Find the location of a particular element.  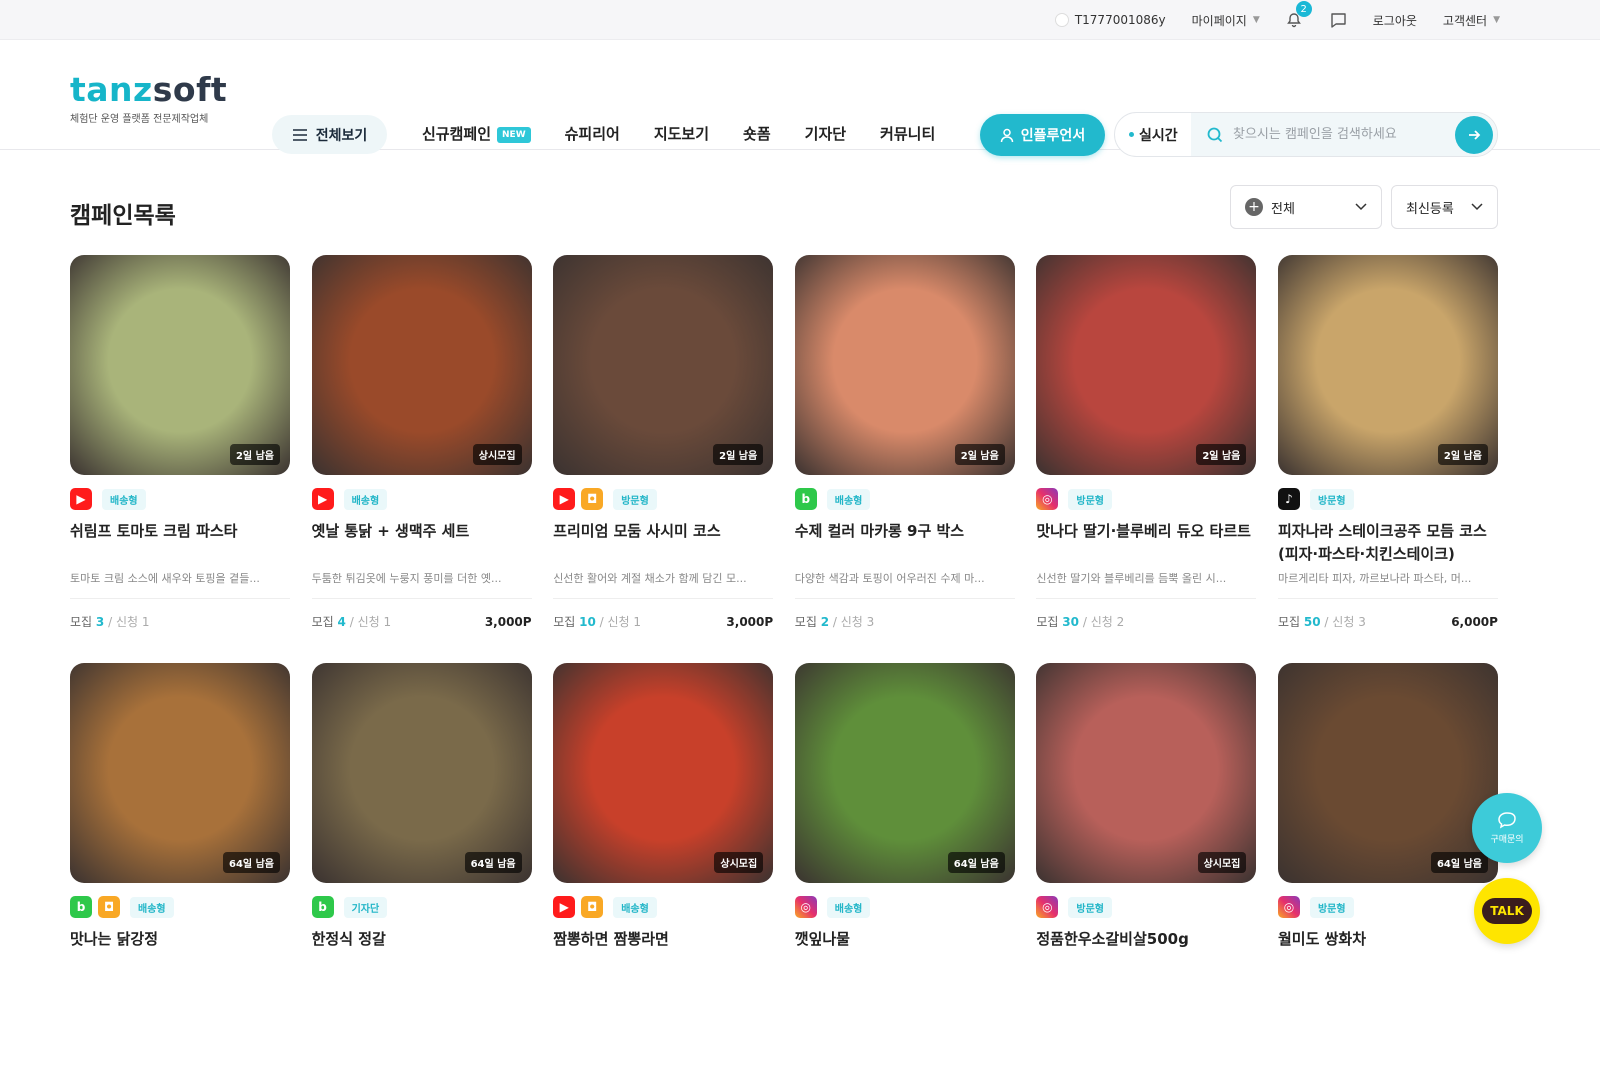

campaign-stats: 모집 4 / 신청 1 3,000P is located at coordinates (422, 621).